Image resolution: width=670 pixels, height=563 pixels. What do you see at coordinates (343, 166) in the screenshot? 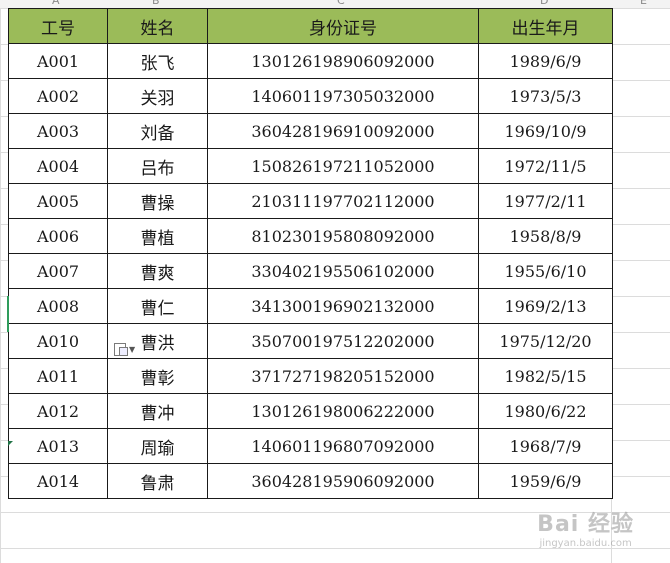
I see `cell-idcard: 150826197211052000` at bounding box center [343, 166].